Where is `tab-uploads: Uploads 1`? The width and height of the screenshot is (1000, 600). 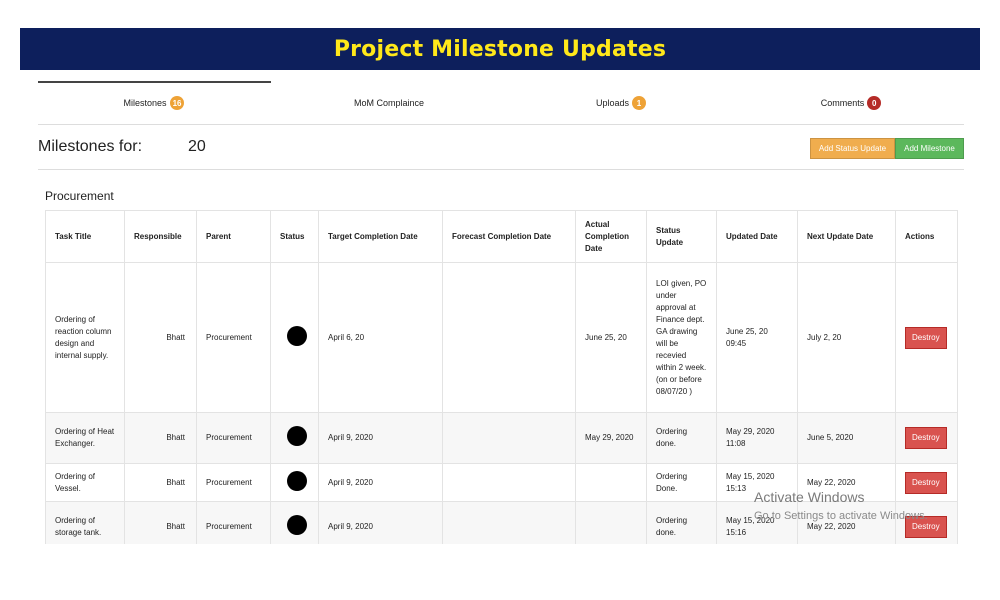
tab-uploads: Uploads 1 is located at coordinates (621, 103).